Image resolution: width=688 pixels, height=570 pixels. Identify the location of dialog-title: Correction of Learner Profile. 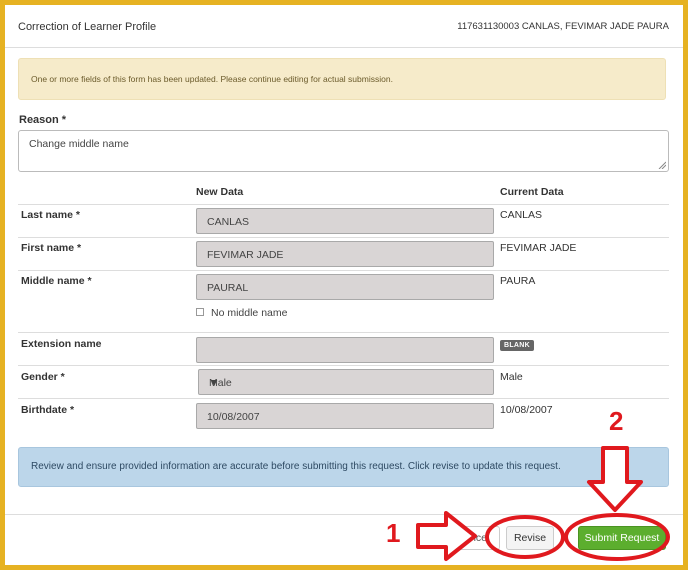
(87, 27).